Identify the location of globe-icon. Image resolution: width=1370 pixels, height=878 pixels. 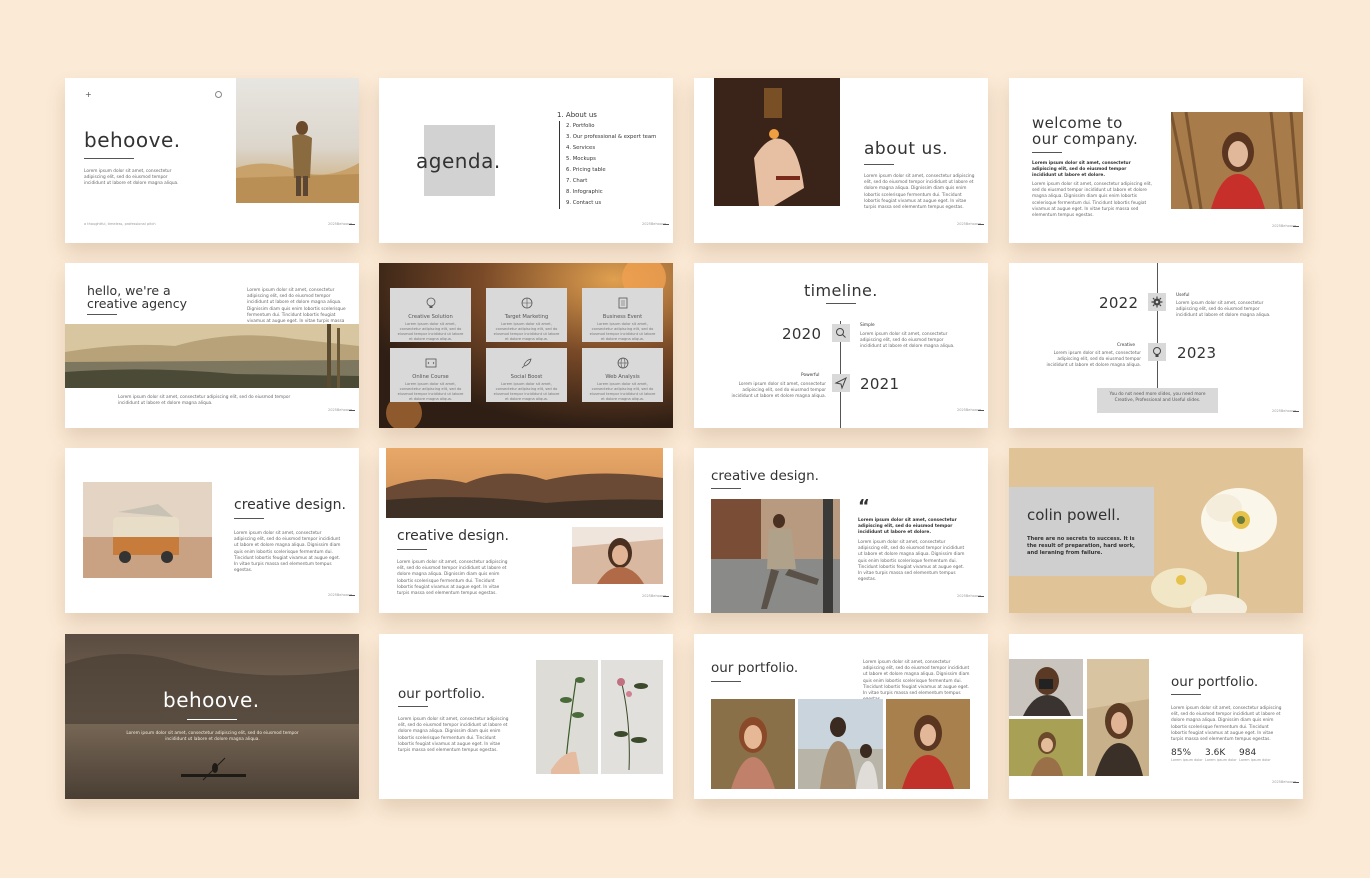
(526, 303).